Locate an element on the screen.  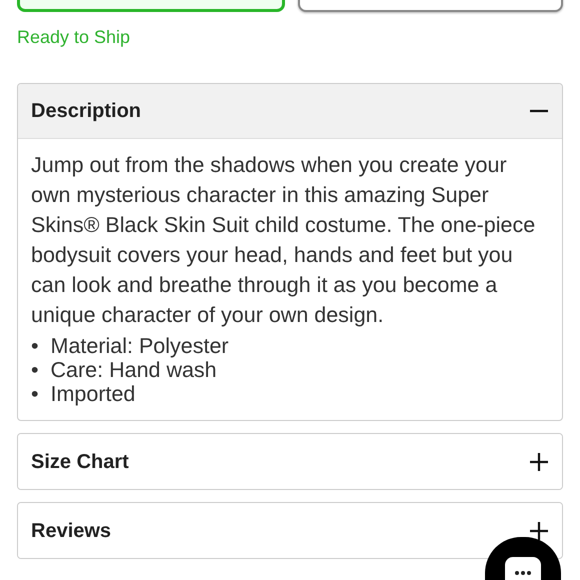
bullet-text: Material: Polyester is located at coordinates (139, 346).